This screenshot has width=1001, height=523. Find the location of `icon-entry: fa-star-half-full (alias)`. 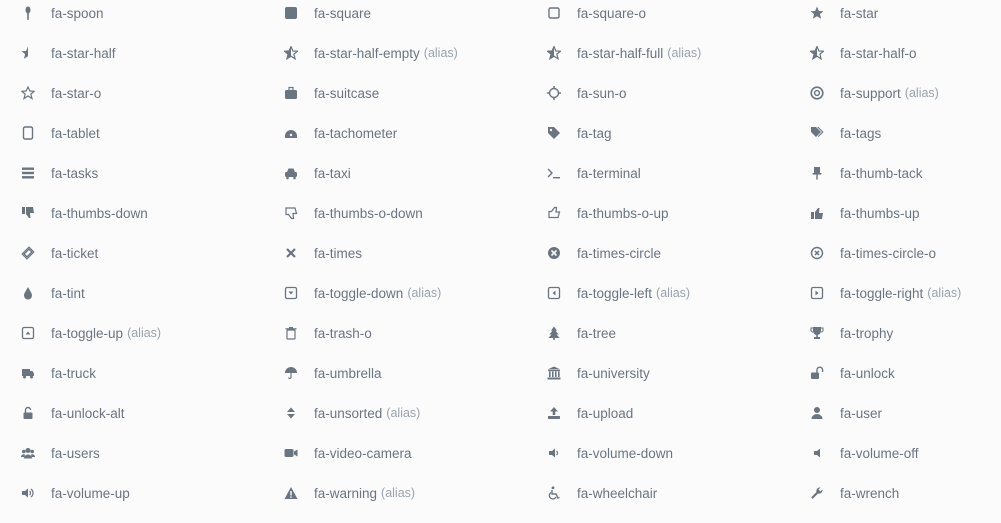

icon-entry: fa-star-half-full (alias) is located at coordinates (657, 53).